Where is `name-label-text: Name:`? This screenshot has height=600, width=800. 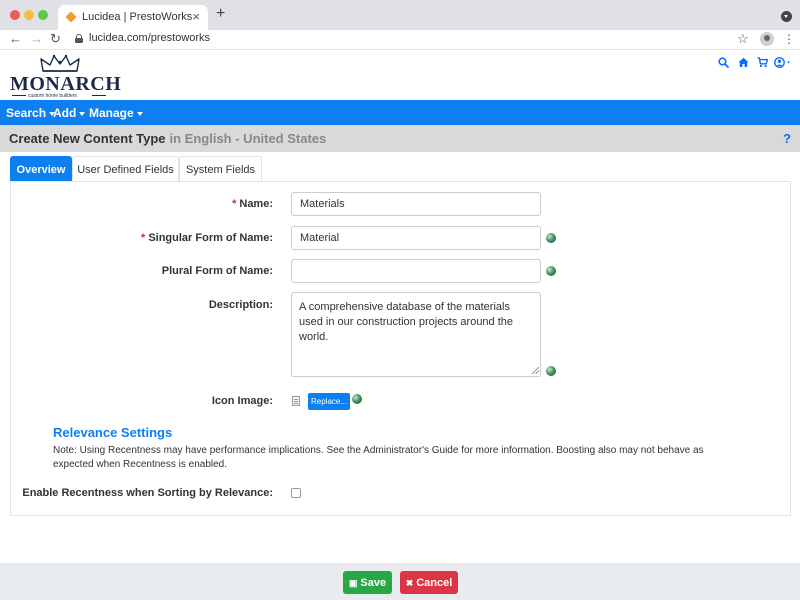
name-label-text: Name: is located at coordinates (256, 204).